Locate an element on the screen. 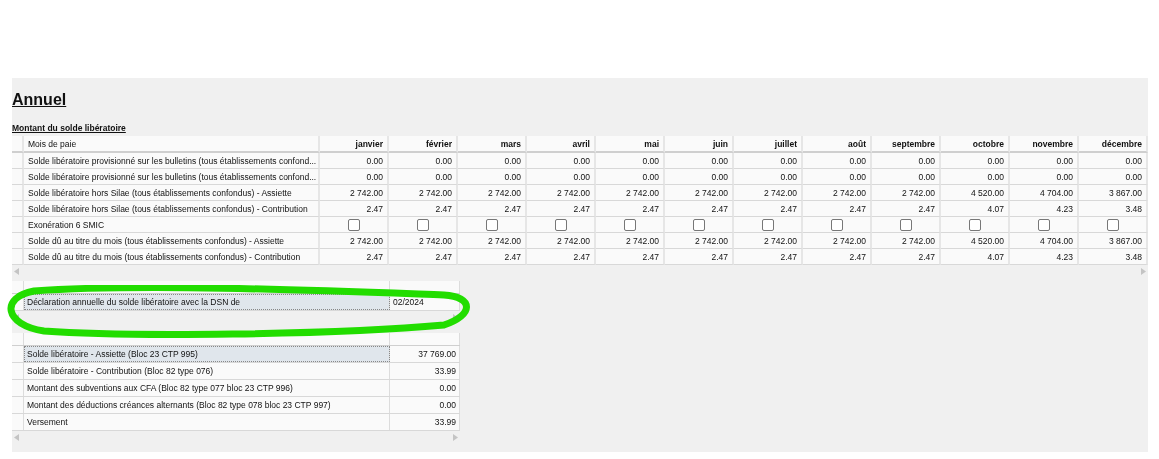 The image size is (1159, 459). column-header: novembre is located at coordinates (1044, 144).